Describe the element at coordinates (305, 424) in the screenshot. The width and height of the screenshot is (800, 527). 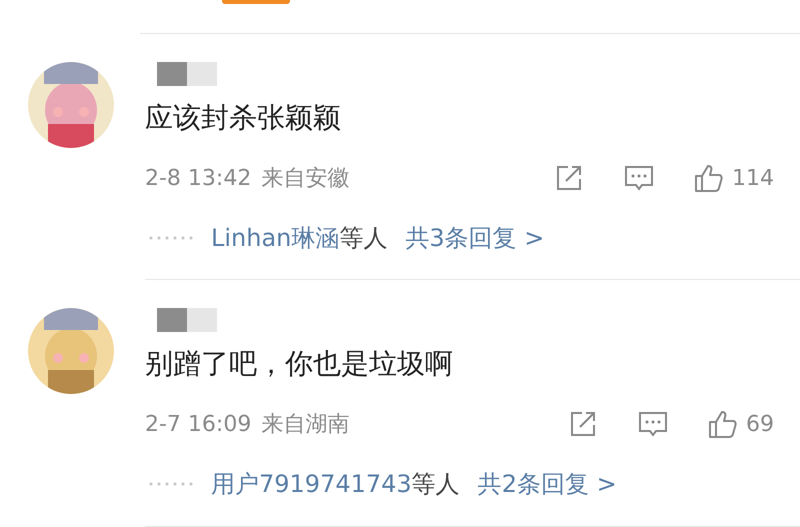
I see `comment-location: 来自湖南` at that location.